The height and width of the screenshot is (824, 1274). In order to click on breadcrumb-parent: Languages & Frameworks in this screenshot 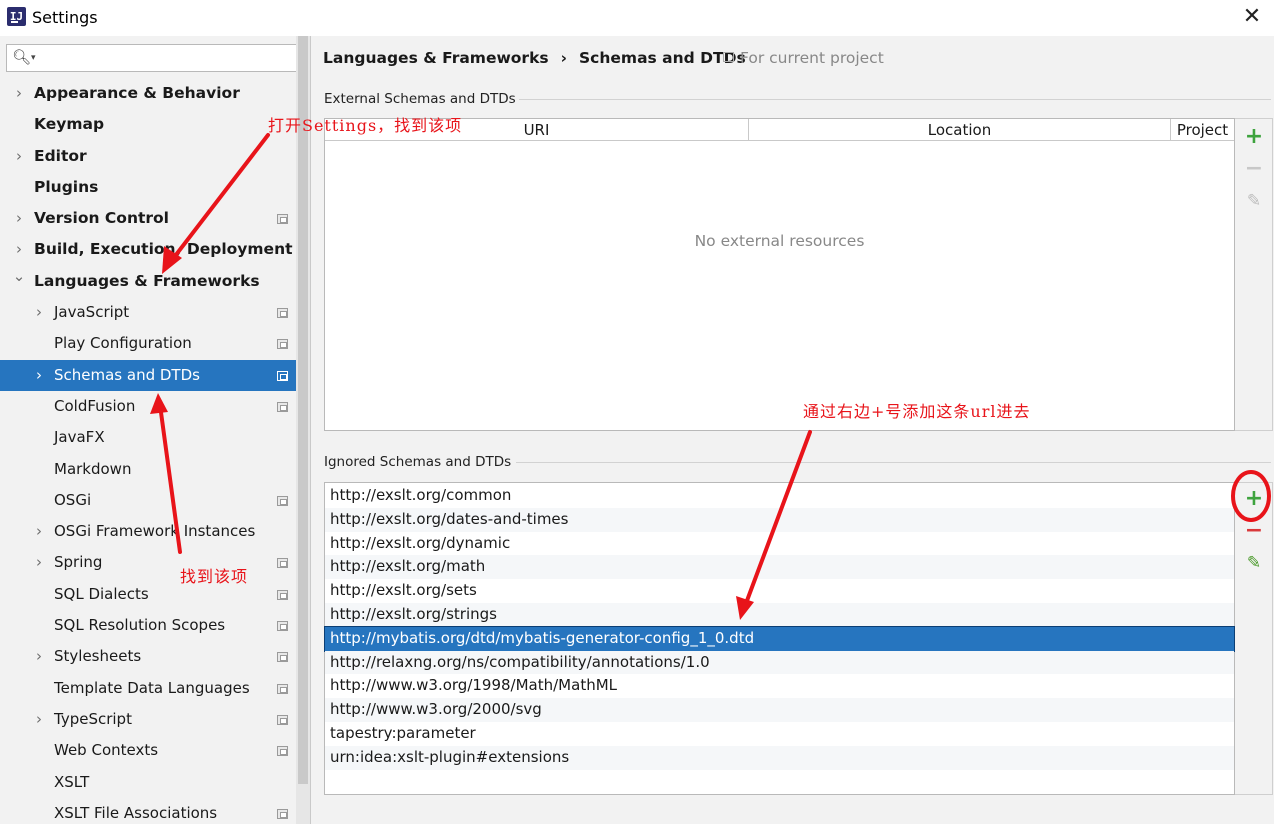, I will do `click(436, 58)`.